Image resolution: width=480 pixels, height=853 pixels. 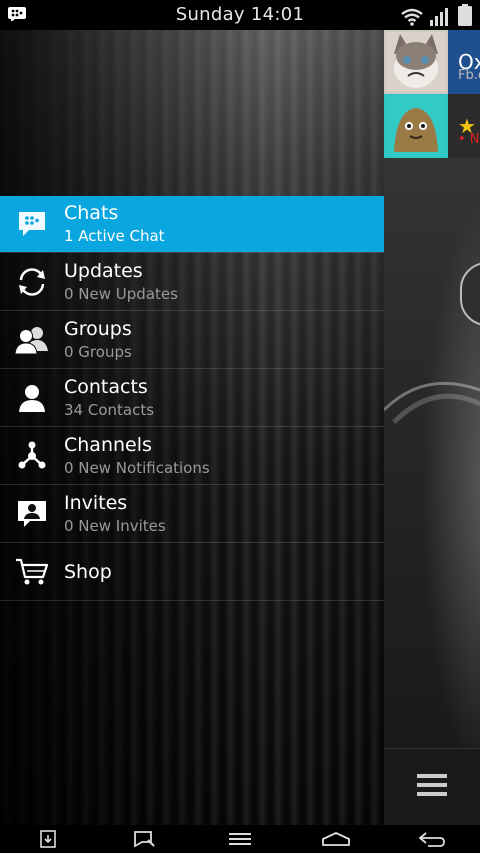 What do you see at coordinates (121, 293) in the screenshot?
I see `menu-item-subtitle: 0 New Updates` at bounding box center [121, 293].